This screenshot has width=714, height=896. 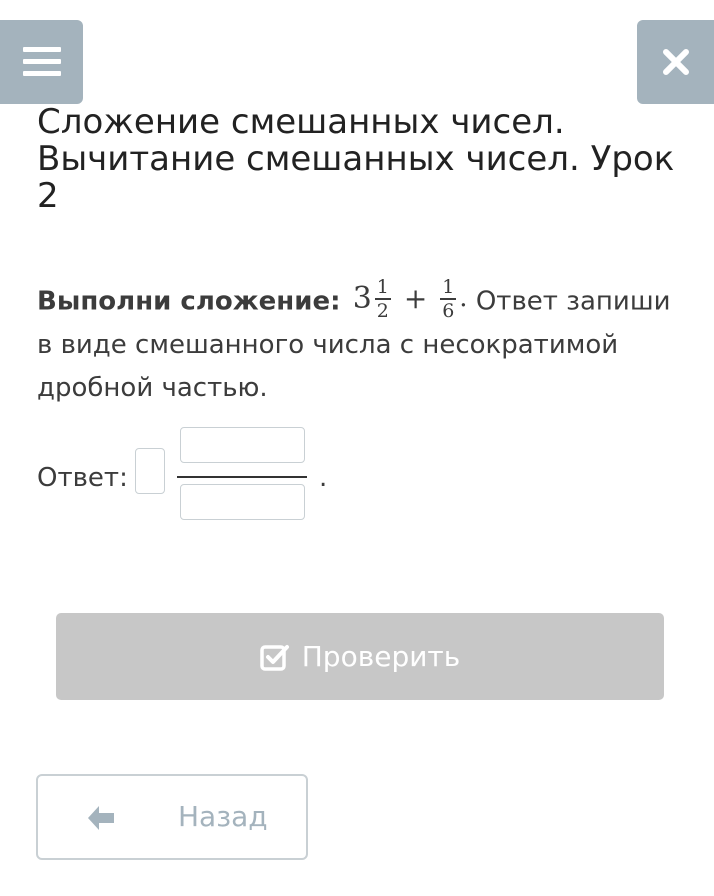 I want to click on back-button-label: Назад, so click(x=223, y=816).